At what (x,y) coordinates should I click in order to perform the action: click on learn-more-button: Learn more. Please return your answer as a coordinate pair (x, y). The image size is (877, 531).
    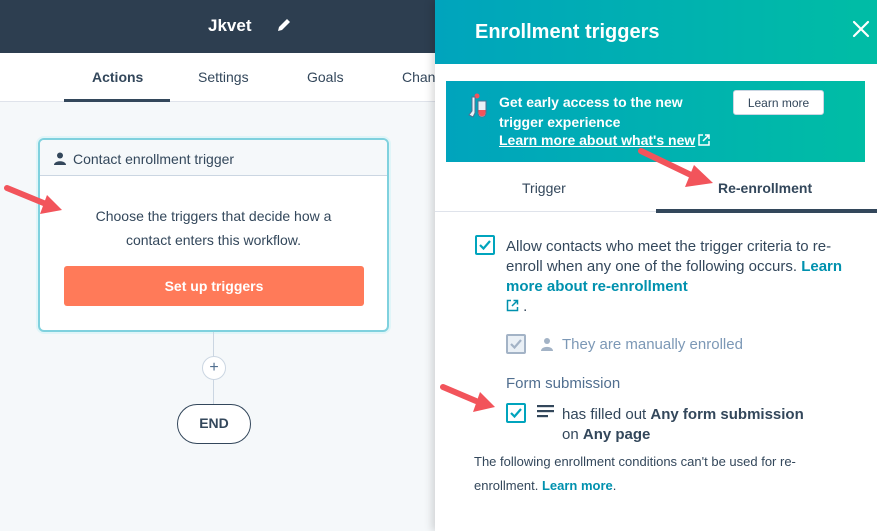
    Looking at the image, I should click on (778, 102).